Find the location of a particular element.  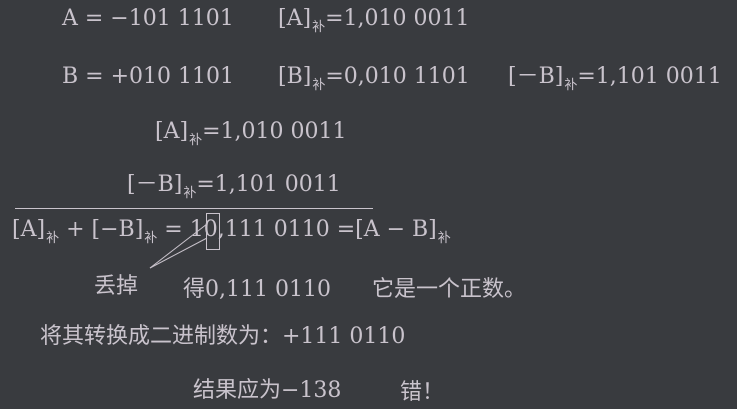

error-mark: 错！ is located at coordinates (422, 392).